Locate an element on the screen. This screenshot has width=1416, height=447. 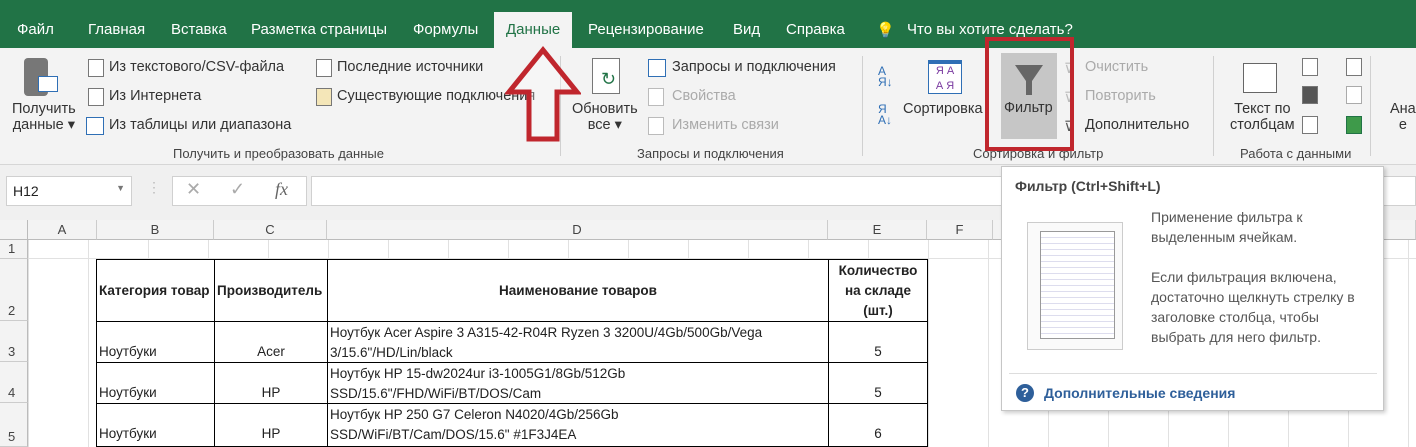
more-info-link: Дополнительные сведения is located at coordinates (1139, 393).